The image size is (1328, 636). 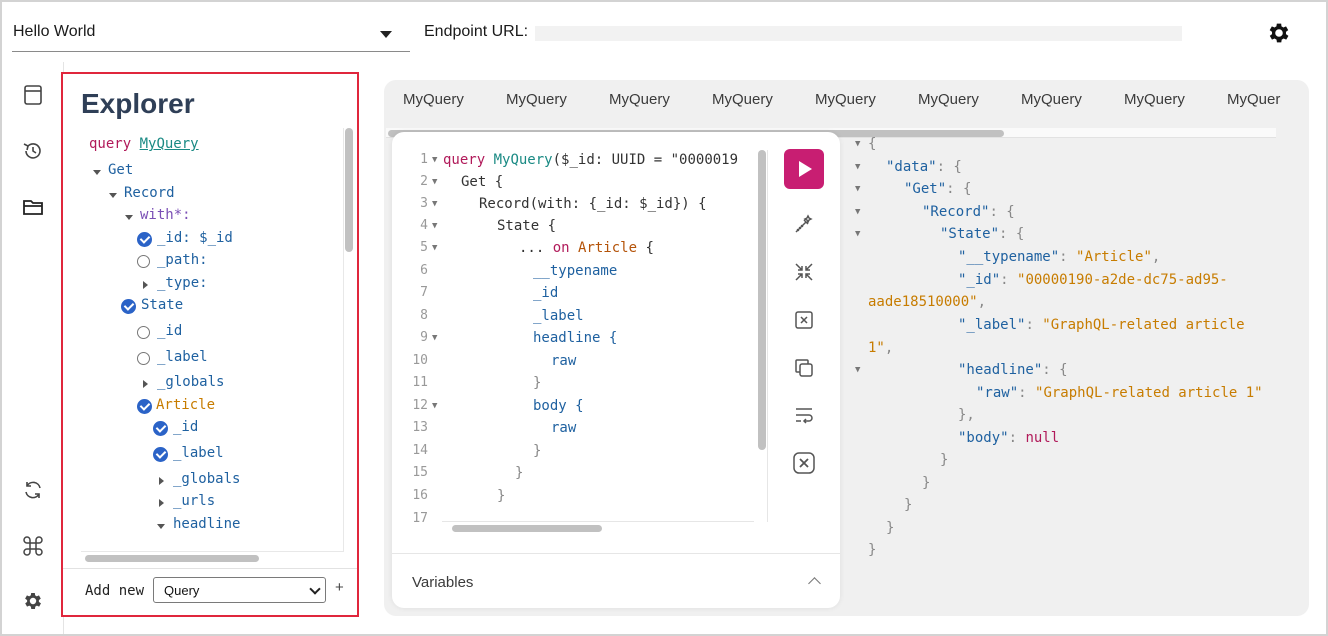 I want to click on refetch-icon, so click(x=33, y=490).